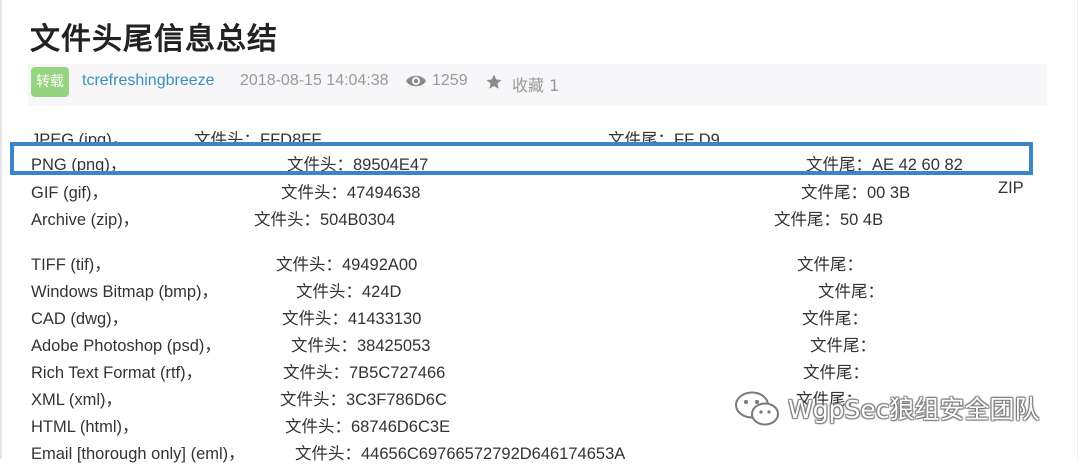 The image size is (1080, 464). I want to click on table-row: Windows Bitmap (bmp)， 文件头：424D 文件尾：, so click(540, 290).